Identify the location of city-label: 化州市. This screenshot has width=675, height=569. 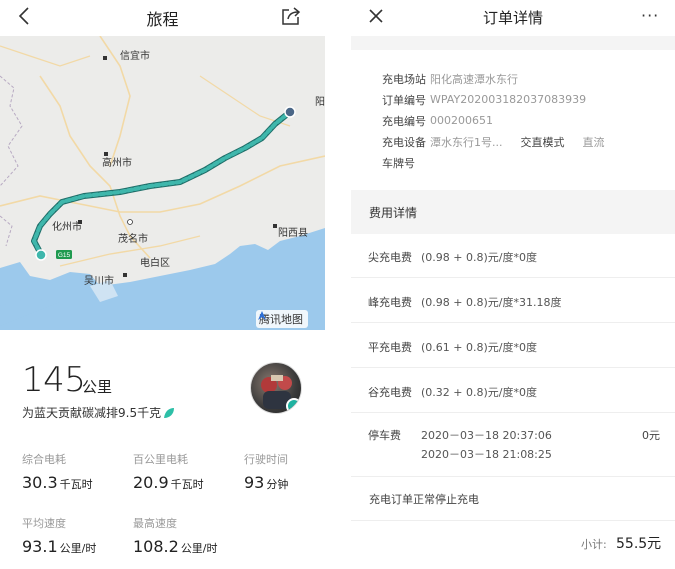
(67, 227).